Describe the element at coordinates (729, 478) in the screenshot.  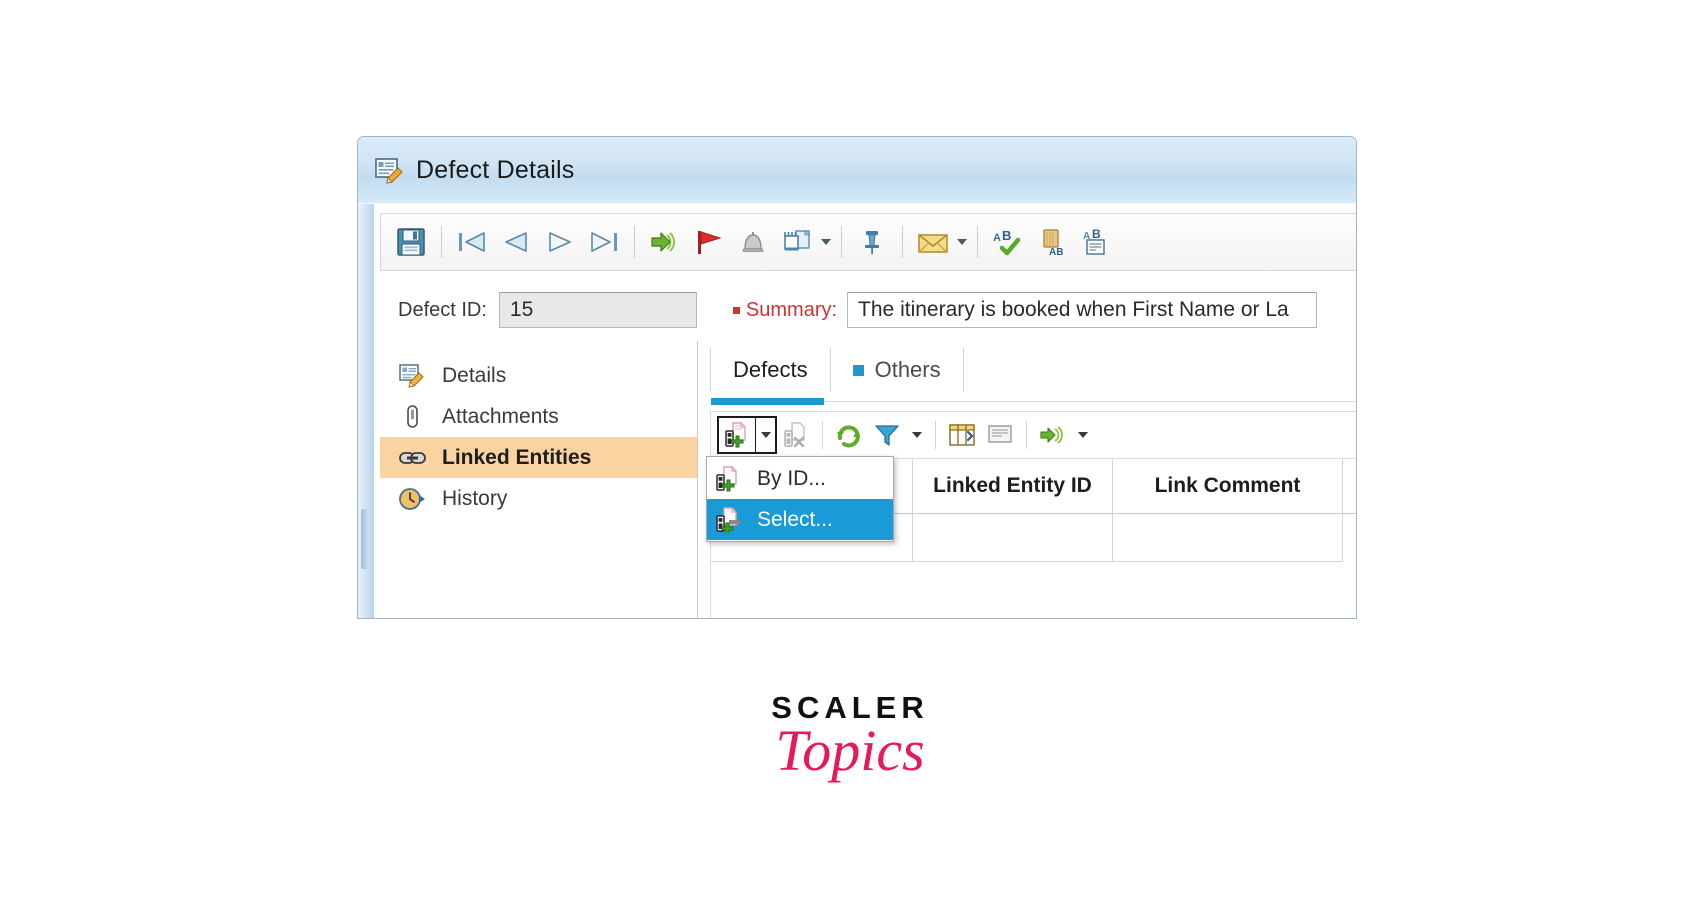
I see `link-by-id-icon` at that location.